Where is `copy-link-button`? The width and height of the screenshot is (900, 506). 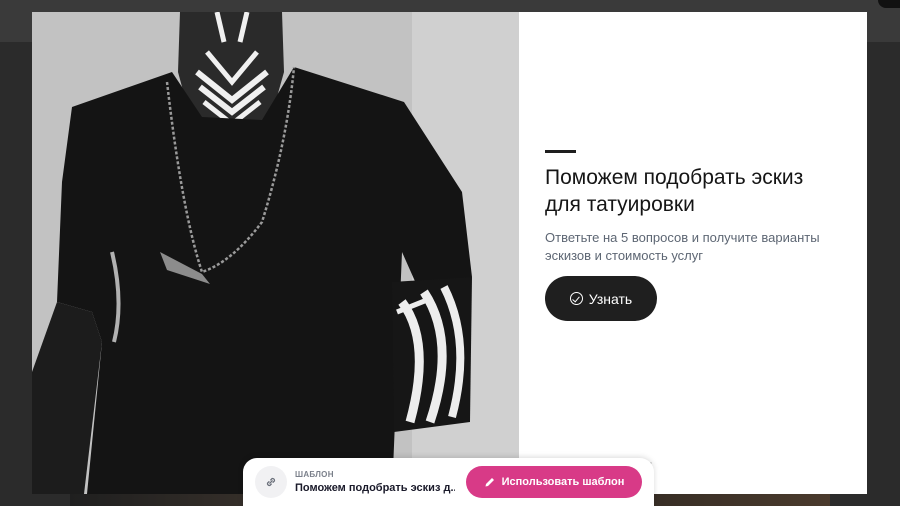 copy-link-button is located at coordinates (271, 482).